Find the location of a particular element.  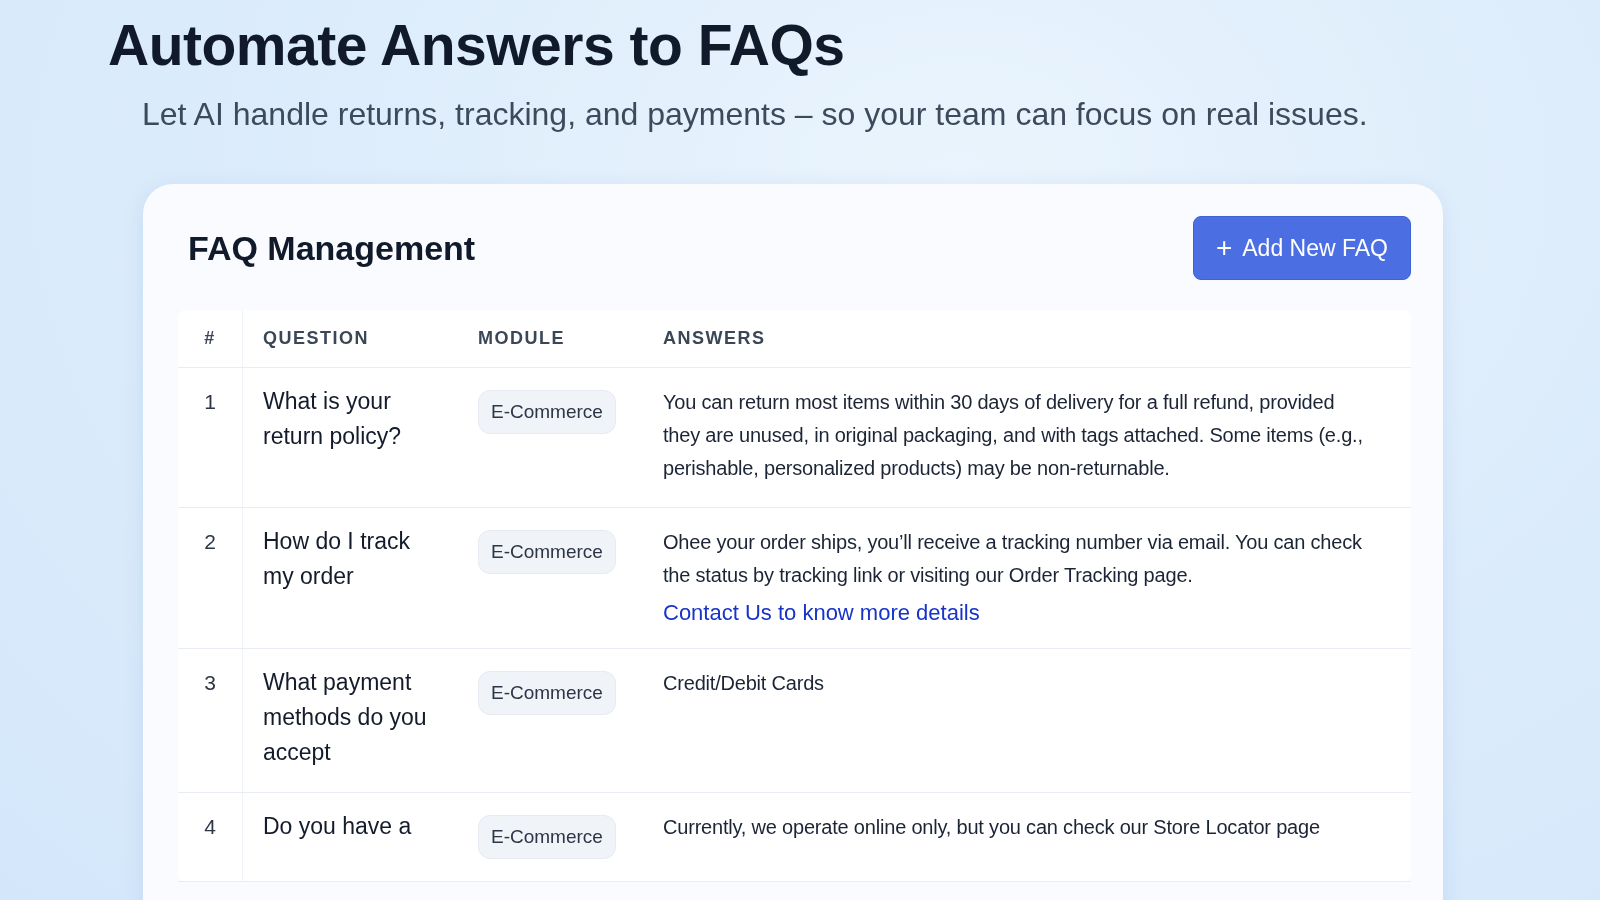

row-number: 3 is located at coordinates (210, 682).